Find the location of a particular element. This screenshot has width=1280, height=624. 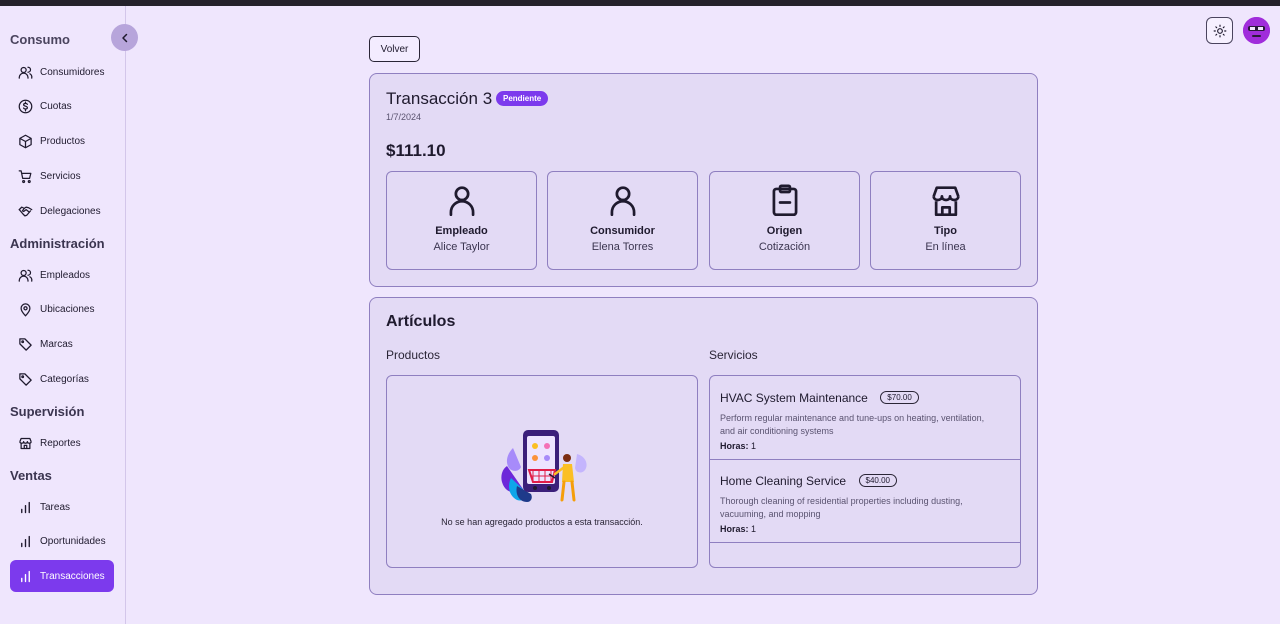

sidebar-item-label: Categorías is located at coordinates (64, 379).